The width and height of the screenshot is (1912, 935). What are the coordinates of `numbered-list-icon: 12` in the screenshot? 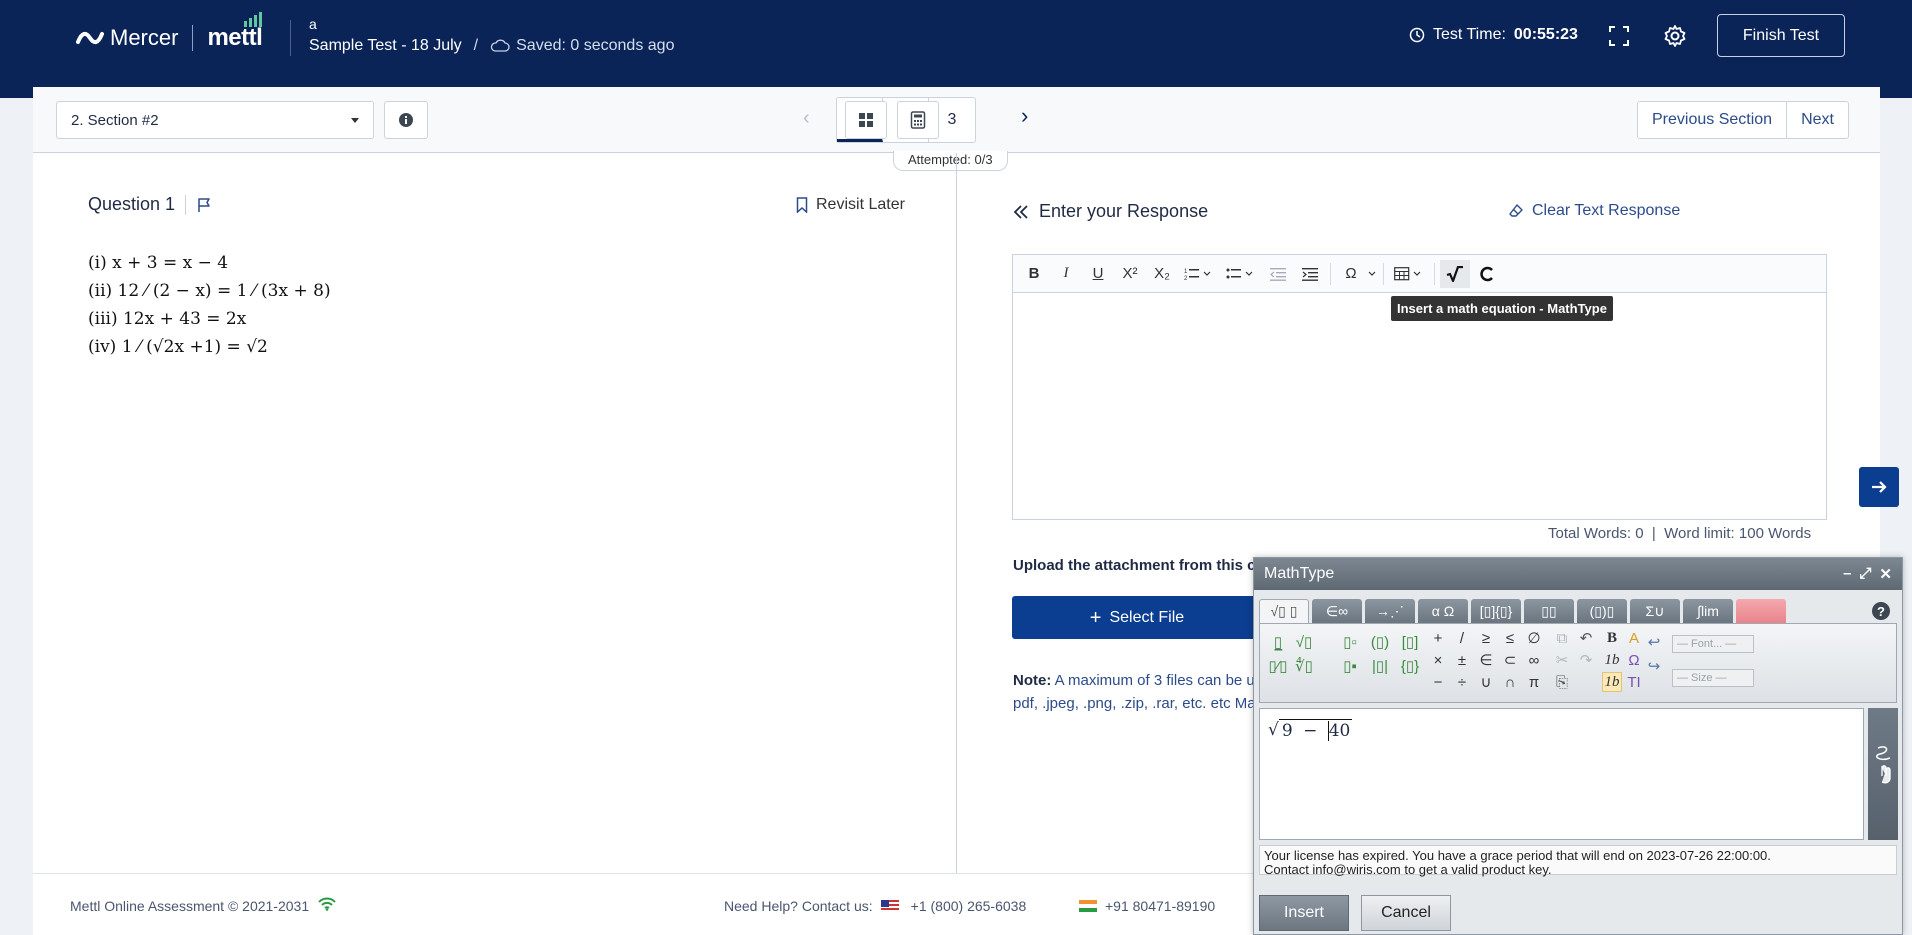 It's located at (1197, 274).